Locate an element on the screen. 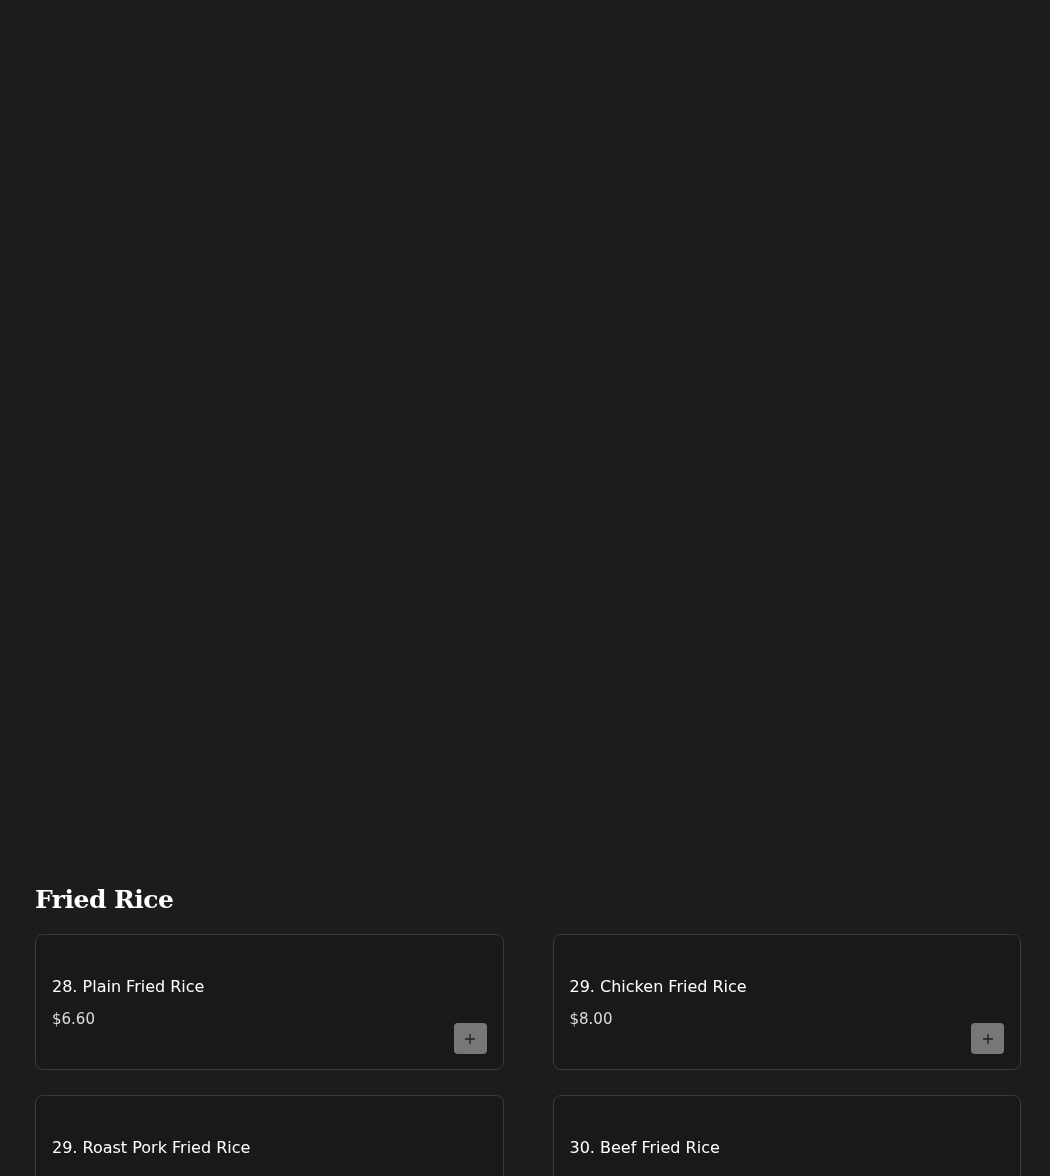 The height and width of the screenshot is (1176, 1050). menu-item-card: 30. Beef Fried Rice is located at coordinates (786, 1135).